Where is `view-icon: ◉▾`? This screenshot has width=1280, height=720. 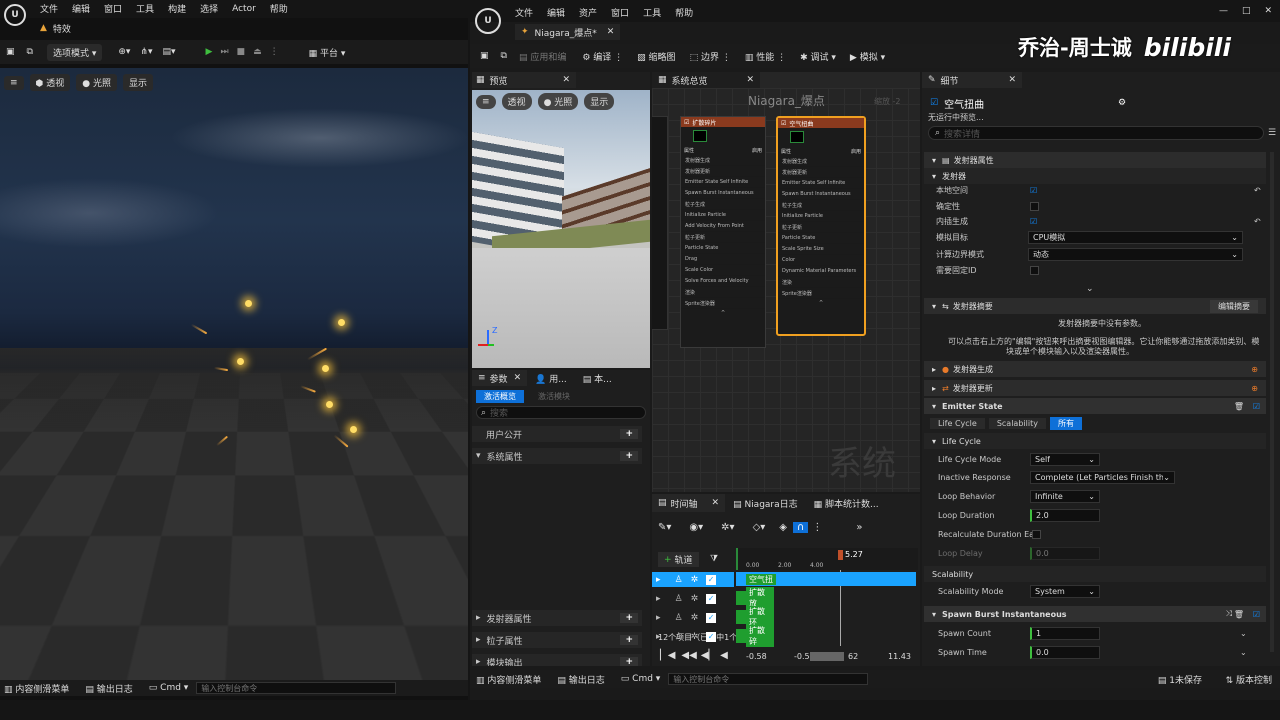
view-icon: ◉▾ is located at coordinates (696, 527).